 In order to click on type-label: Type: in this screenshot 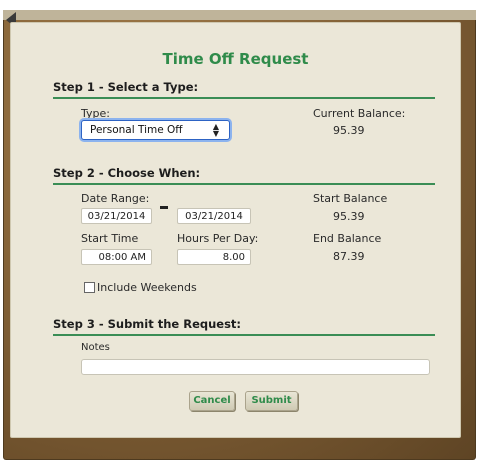, I will do `click(95, 113)`.